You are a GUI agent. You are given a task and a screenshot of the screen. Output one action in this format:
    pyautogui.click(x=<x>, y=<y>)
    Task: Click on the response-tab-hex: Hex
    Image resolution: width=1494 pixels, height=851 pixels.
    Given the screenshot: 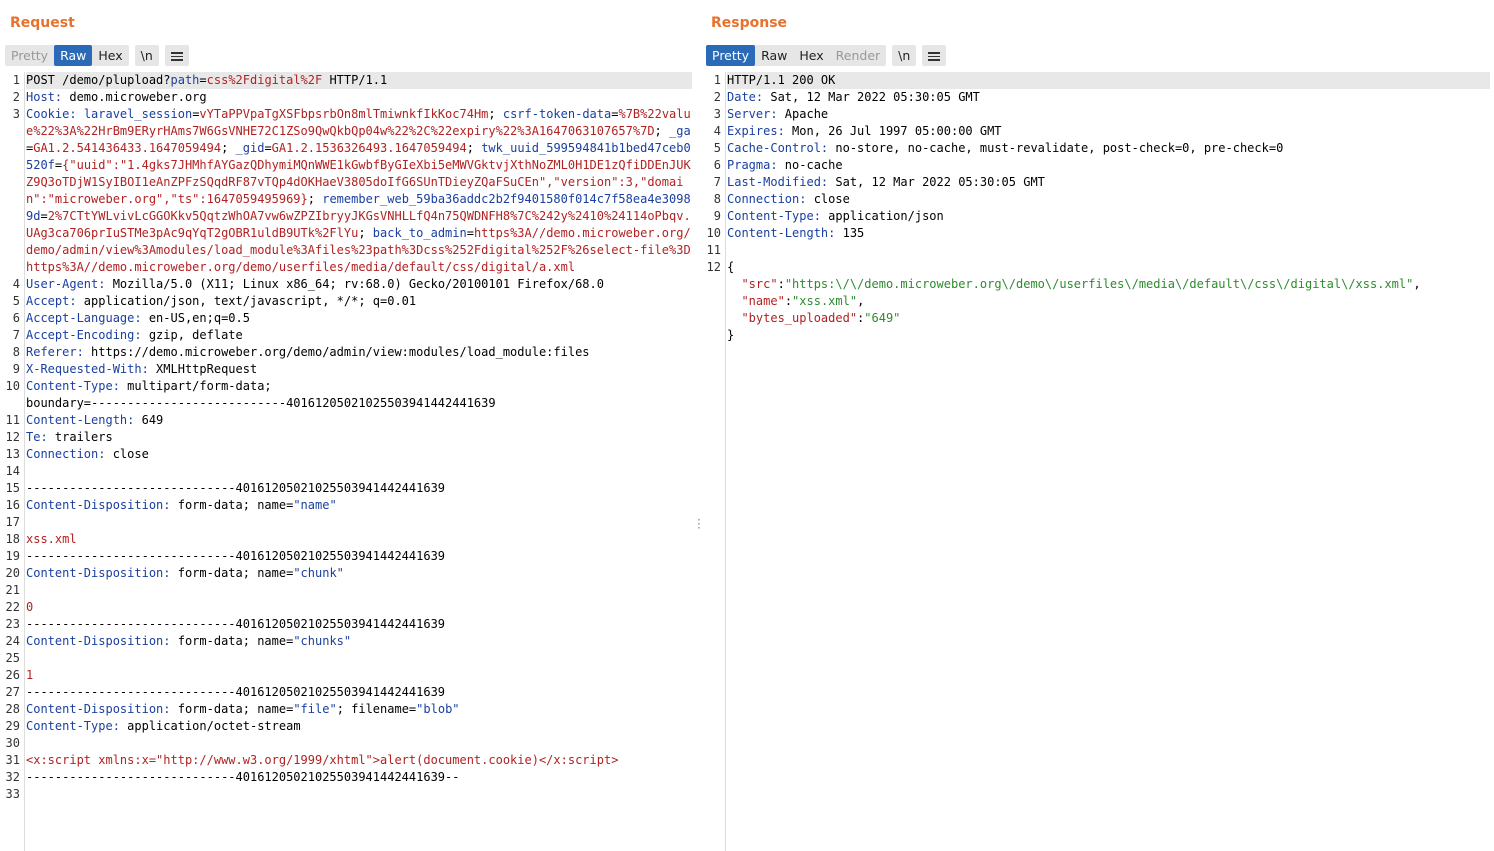 What is the action you would take?
    pyautogui.click(x=811, y=55)
    